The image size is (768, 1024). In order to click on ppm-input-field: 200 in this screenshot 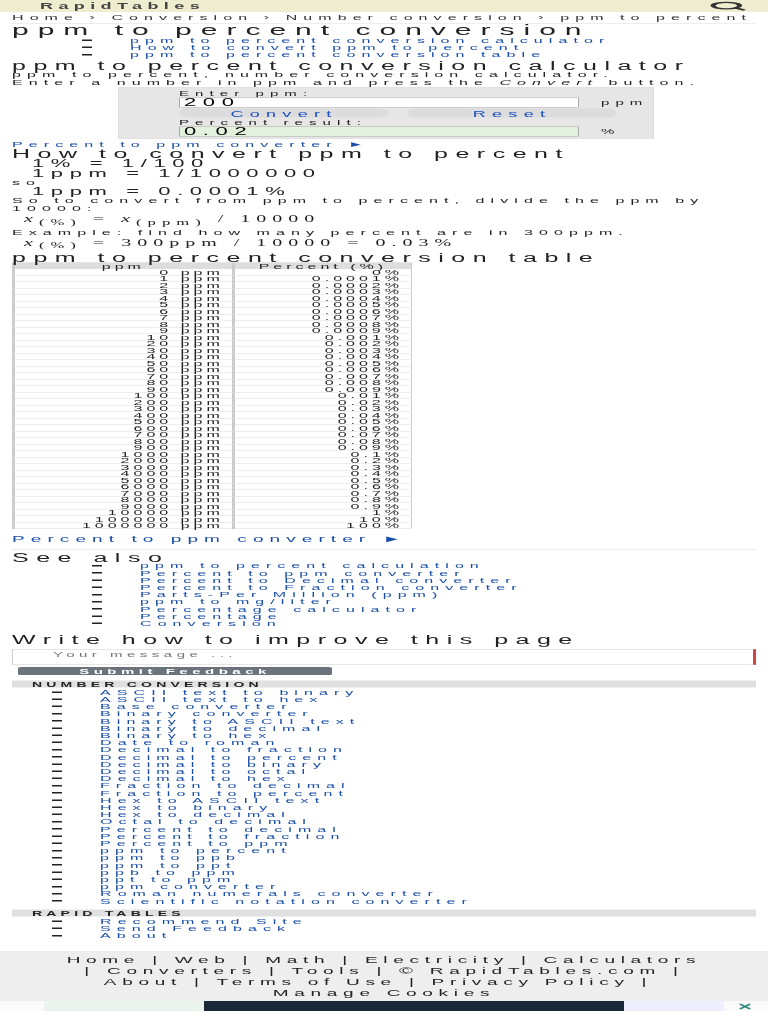, I will do `click(379, 102)`.